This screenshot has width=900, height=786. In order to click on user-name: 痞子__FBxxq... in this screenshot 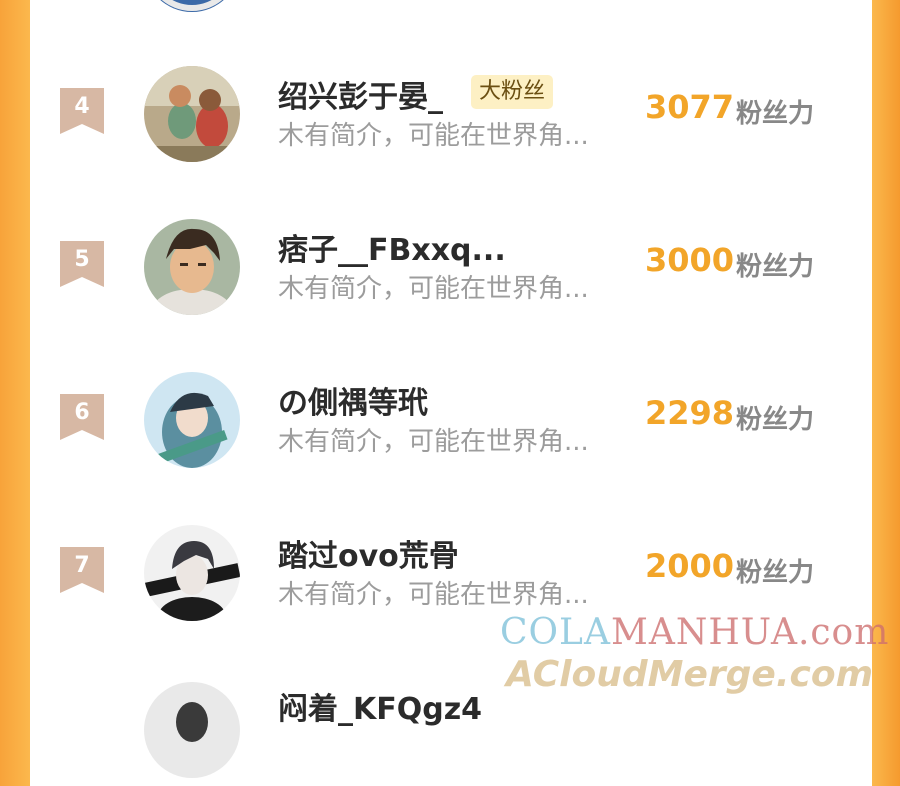, I will do `click(392, 247)`.